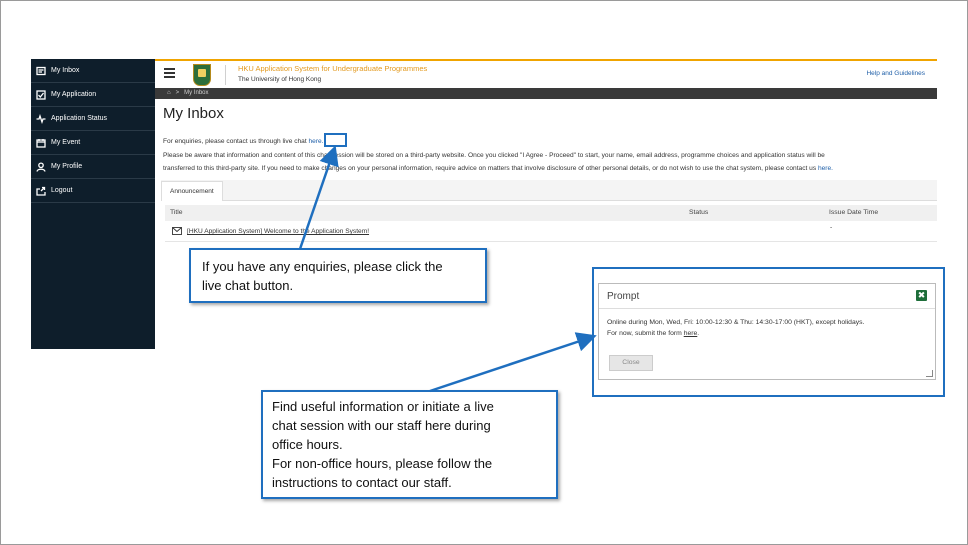 The width and height of the screenshot is (968, 545). I want to click on arrow-to-prompt, so click(513, 362).